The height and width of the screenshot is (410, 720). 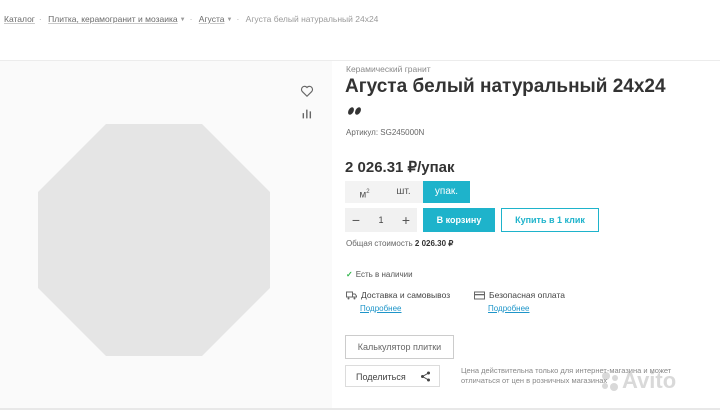 What do you see at coordinates (399, 347) in the screenshot?
I see `tile-calculator-button: Калькулятор плитки` at bounding box center [399, 347].